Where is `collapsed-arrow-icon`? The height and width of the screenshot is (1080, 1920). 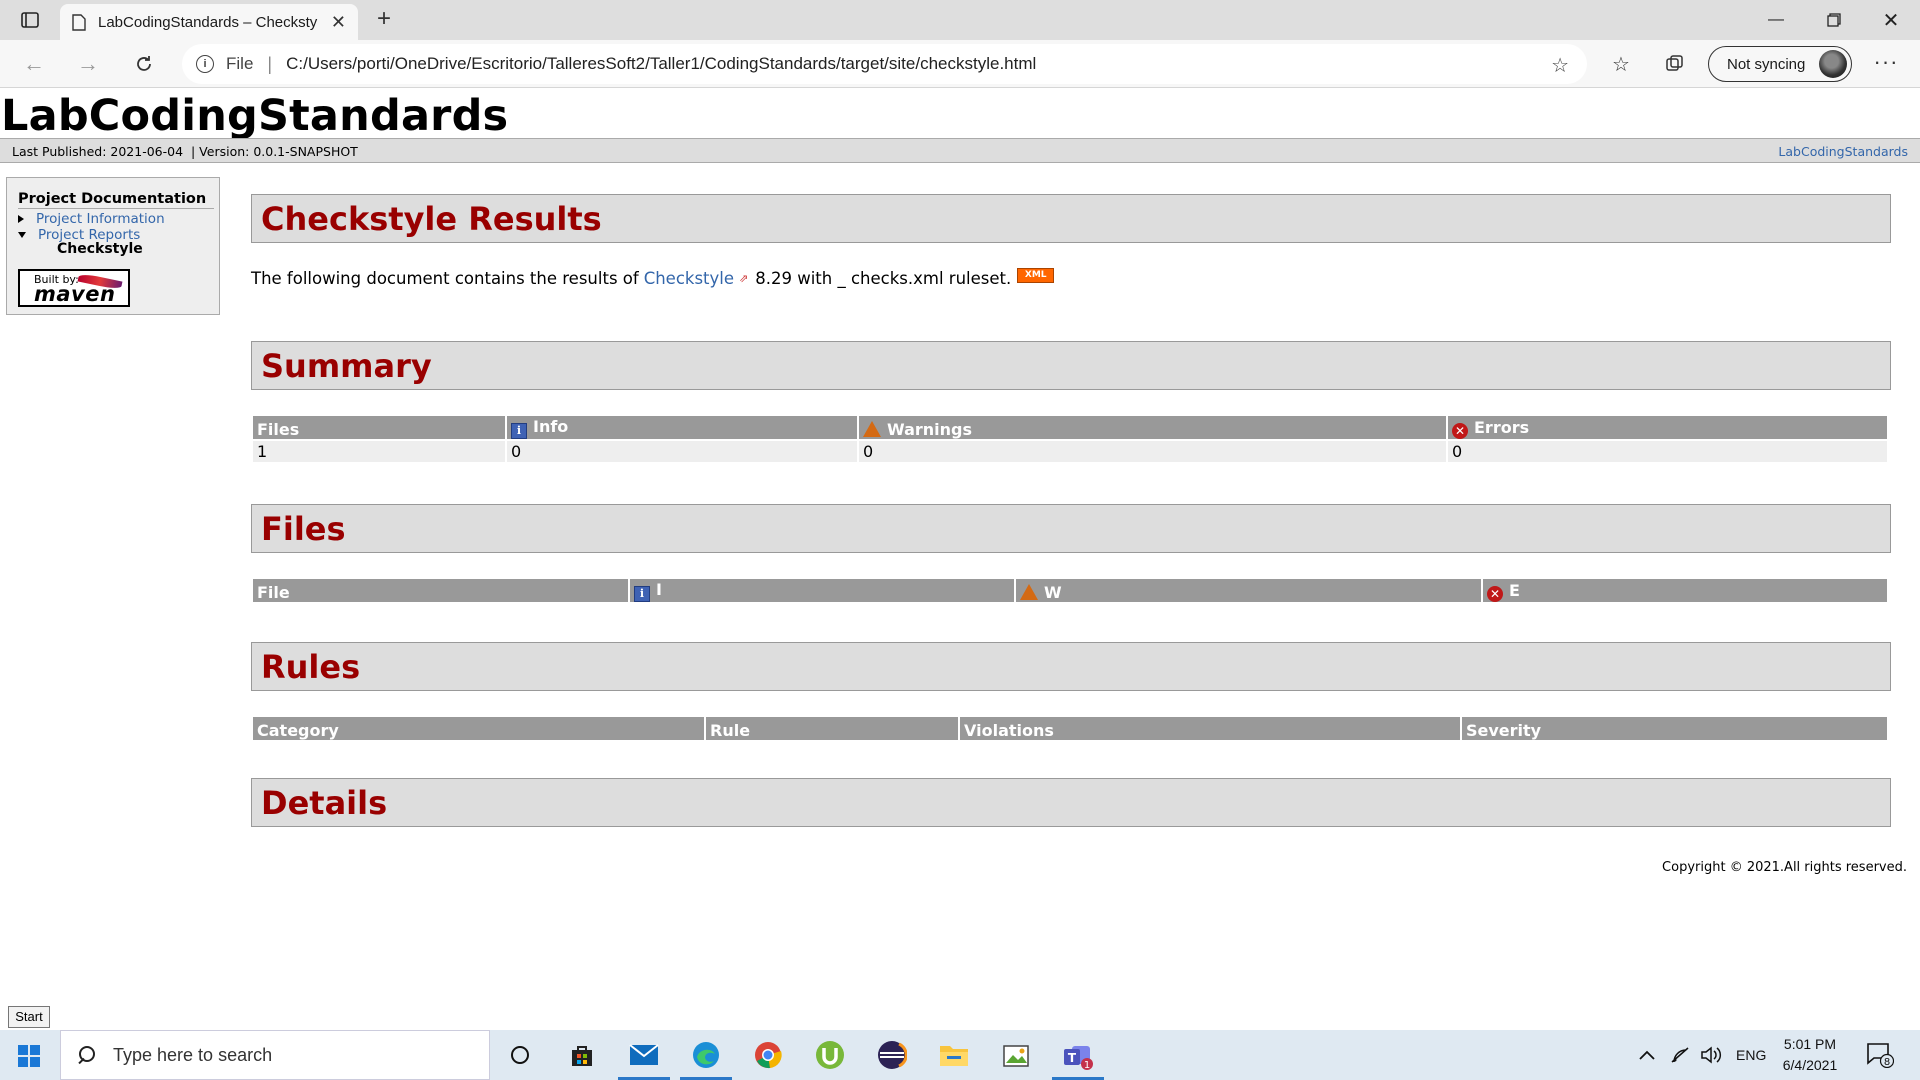
collapsed-arrow-icon is located at coordinates (21, 219).